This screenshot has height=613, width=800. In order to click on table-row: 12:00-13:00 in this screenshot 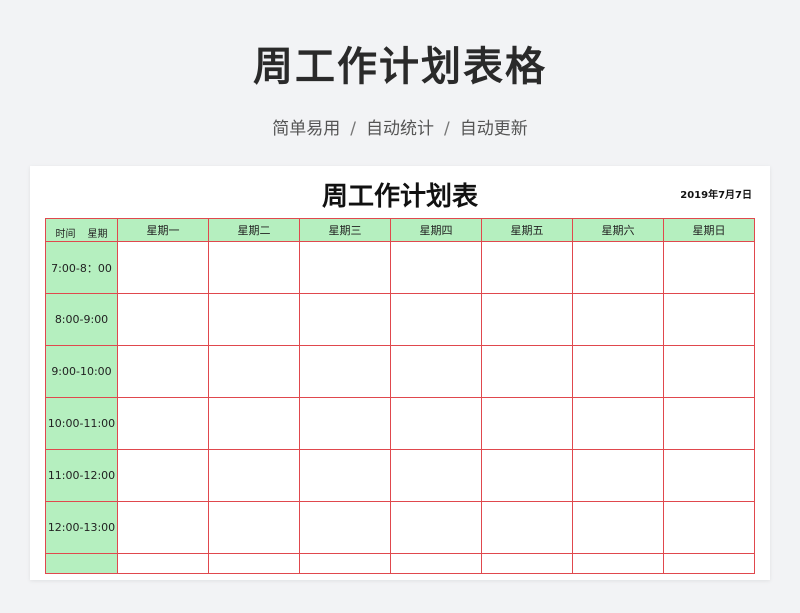, I will do `click(400, 527)`.